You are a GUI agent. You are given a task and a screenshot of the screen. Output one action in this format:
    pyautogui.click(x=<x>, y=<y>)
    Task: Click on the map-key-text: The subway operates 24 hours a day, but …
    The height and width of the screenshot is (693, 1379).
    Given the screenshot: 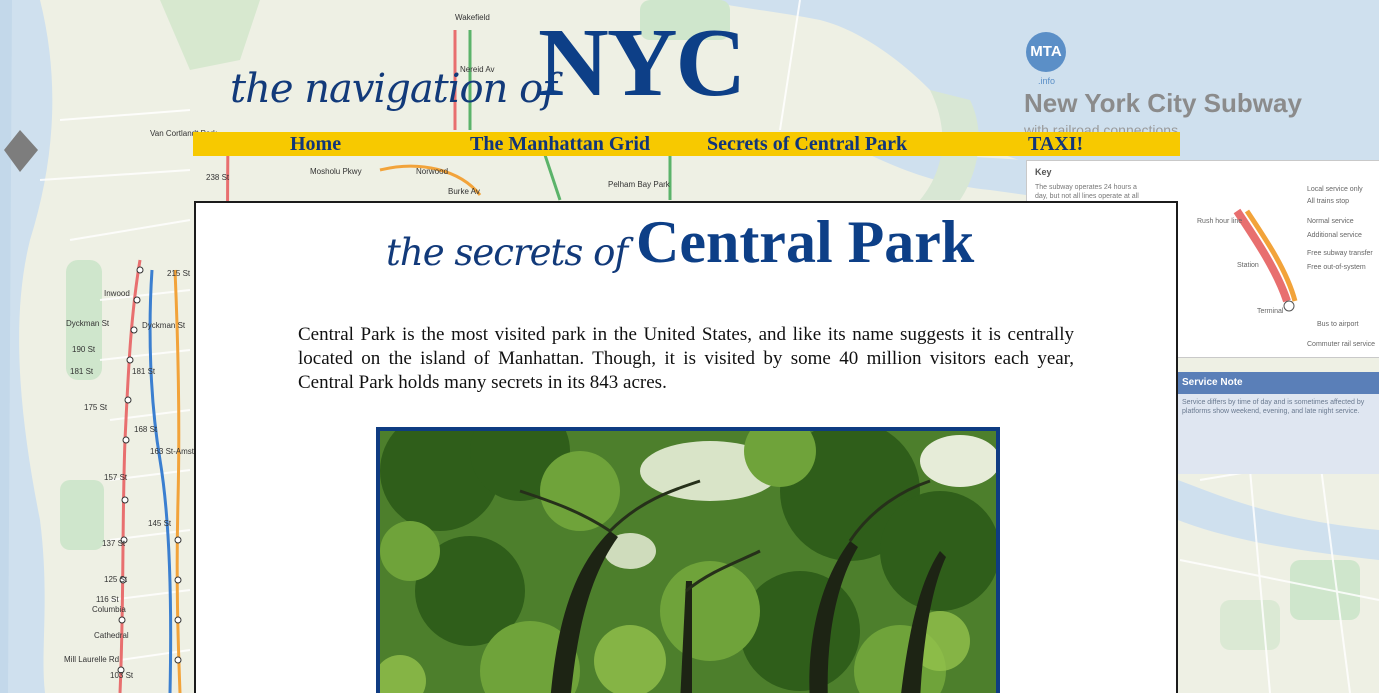 What is the action you would take?
    pyautogui.click(x=1087, y=192)
    